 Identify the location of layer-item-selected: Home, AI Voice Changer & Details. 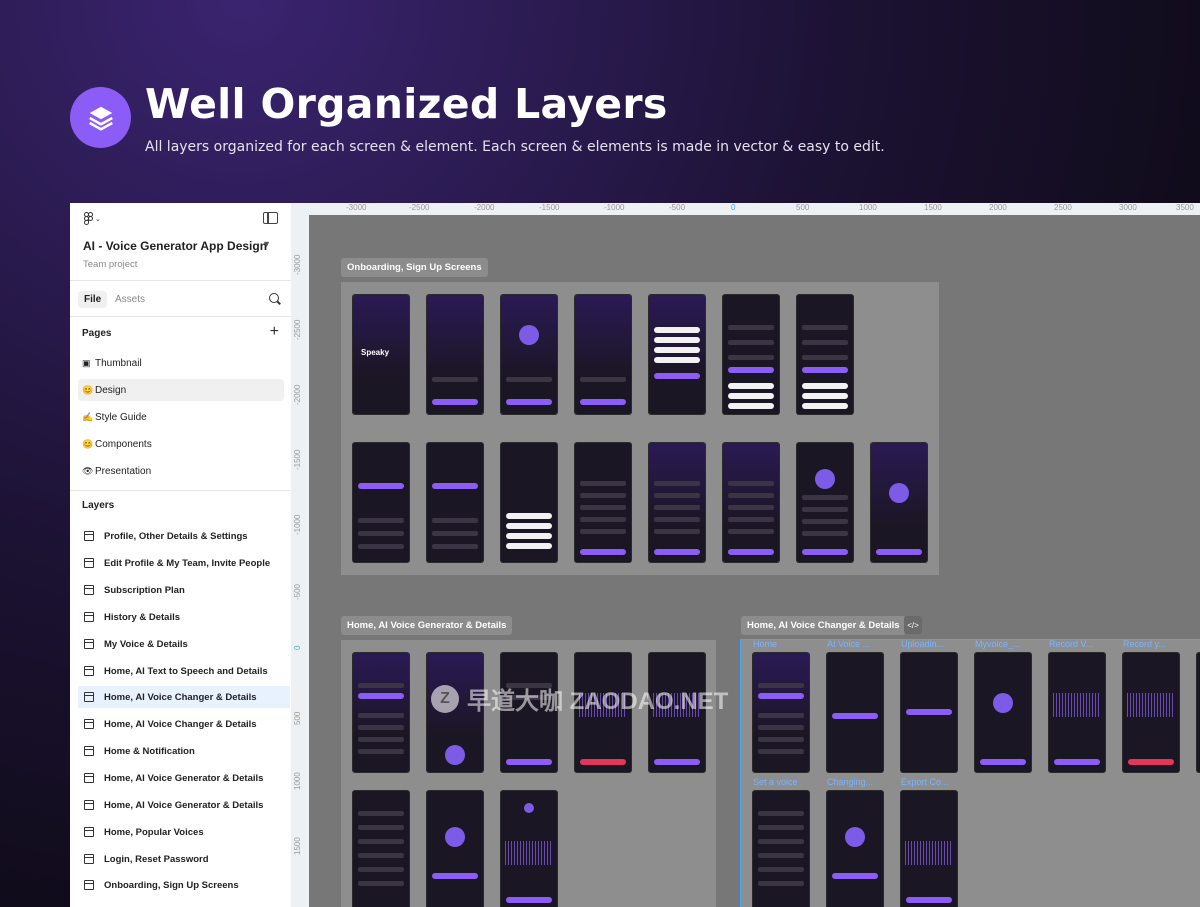
(184, 697).